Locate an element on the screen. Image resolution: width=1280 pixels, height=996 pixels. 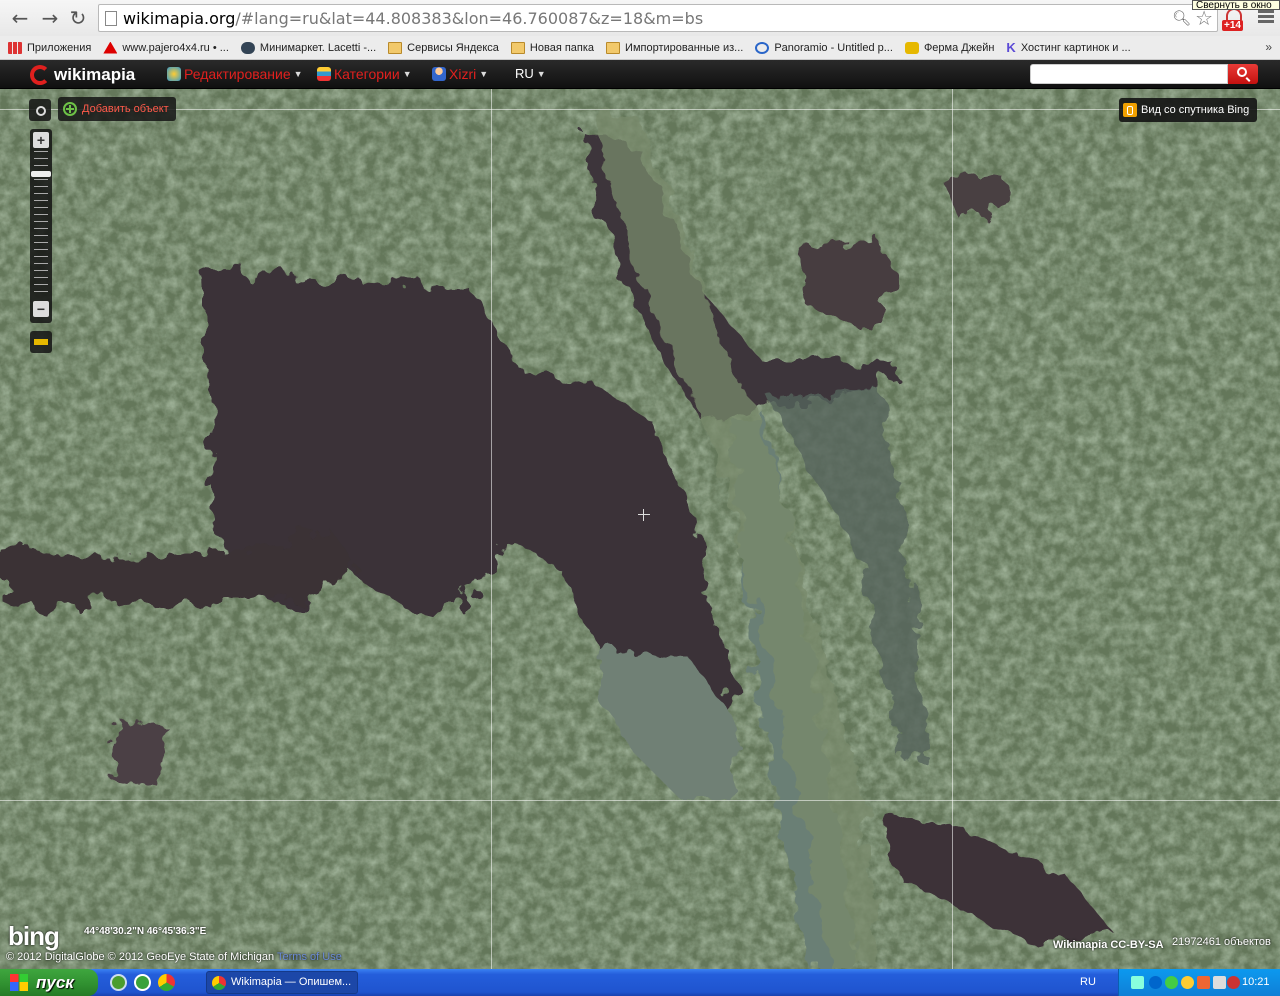
globe-pencil-icon is located at coordinates (174, 74).